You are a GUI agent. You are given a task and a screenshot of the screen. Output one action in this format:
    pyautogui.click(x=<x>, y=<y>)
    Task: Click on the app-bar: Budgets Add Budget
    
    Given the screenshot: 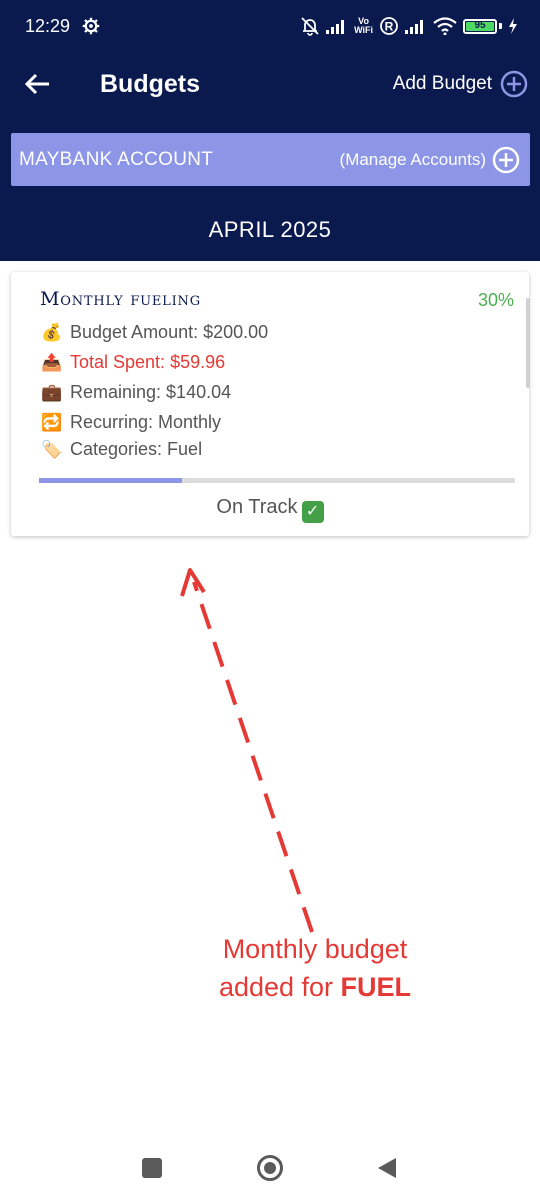 What is the action you would take?
    pyautogui.click(x=270, y=84)
    